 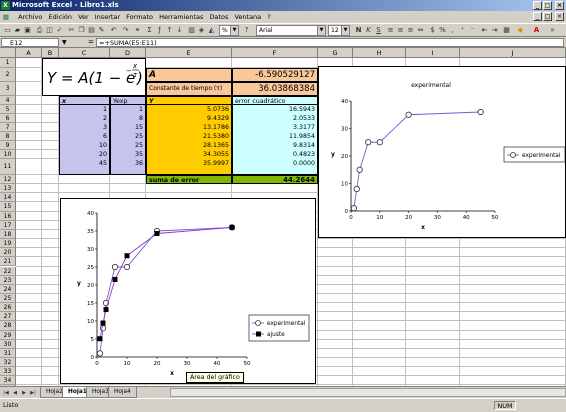 I want to click on spelling-icon: ✓, so click(x=59, y=30).